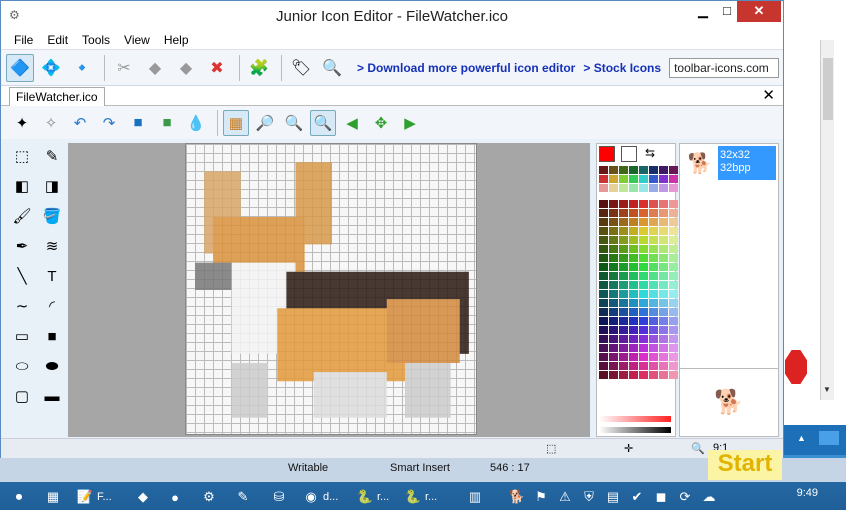 The height and width of the screenshot is (510, 846). What do you see at coordinates (607, 154) in the screenshot?
I see `primary-color-swatch` at bounding box center [607, 154].